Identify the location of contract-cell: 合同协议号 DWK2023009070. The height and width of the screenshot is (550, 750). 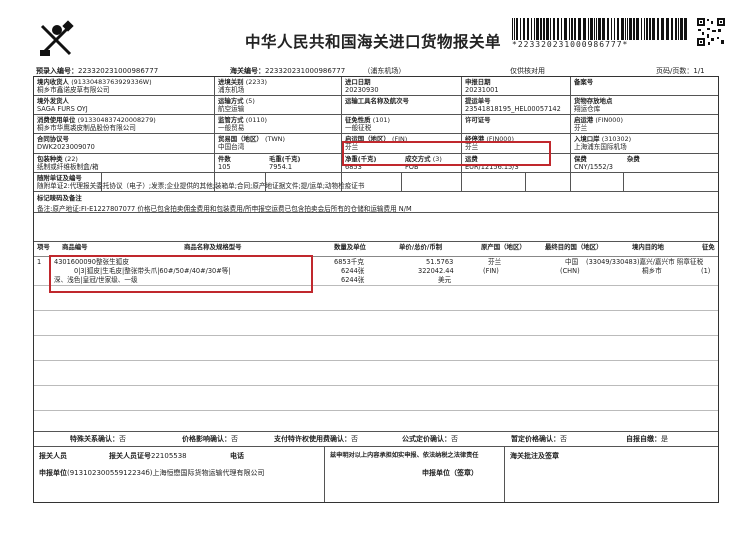
(66, 143).